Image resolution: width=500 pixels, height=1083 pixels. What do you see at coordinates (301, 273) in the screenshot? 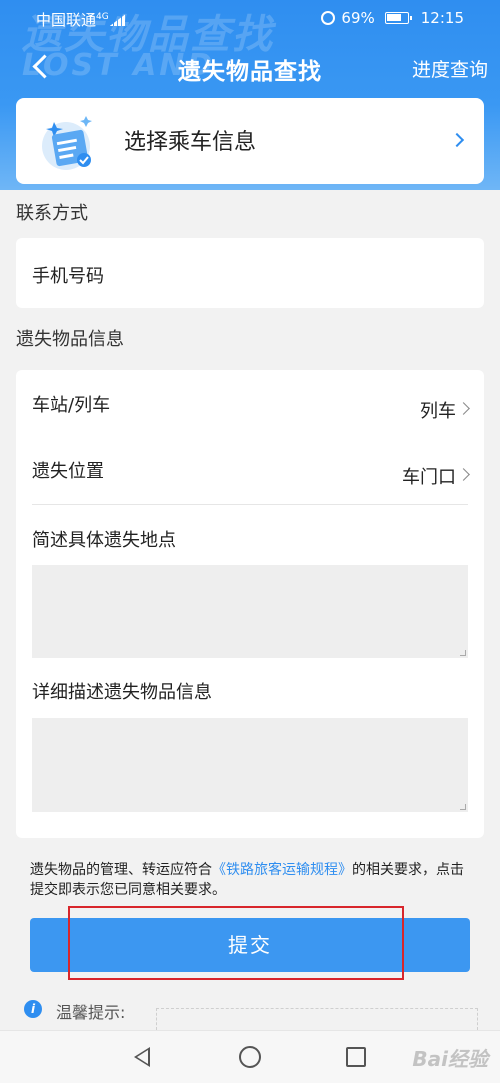
I see `phone-input` at bounding box center [301, 273].